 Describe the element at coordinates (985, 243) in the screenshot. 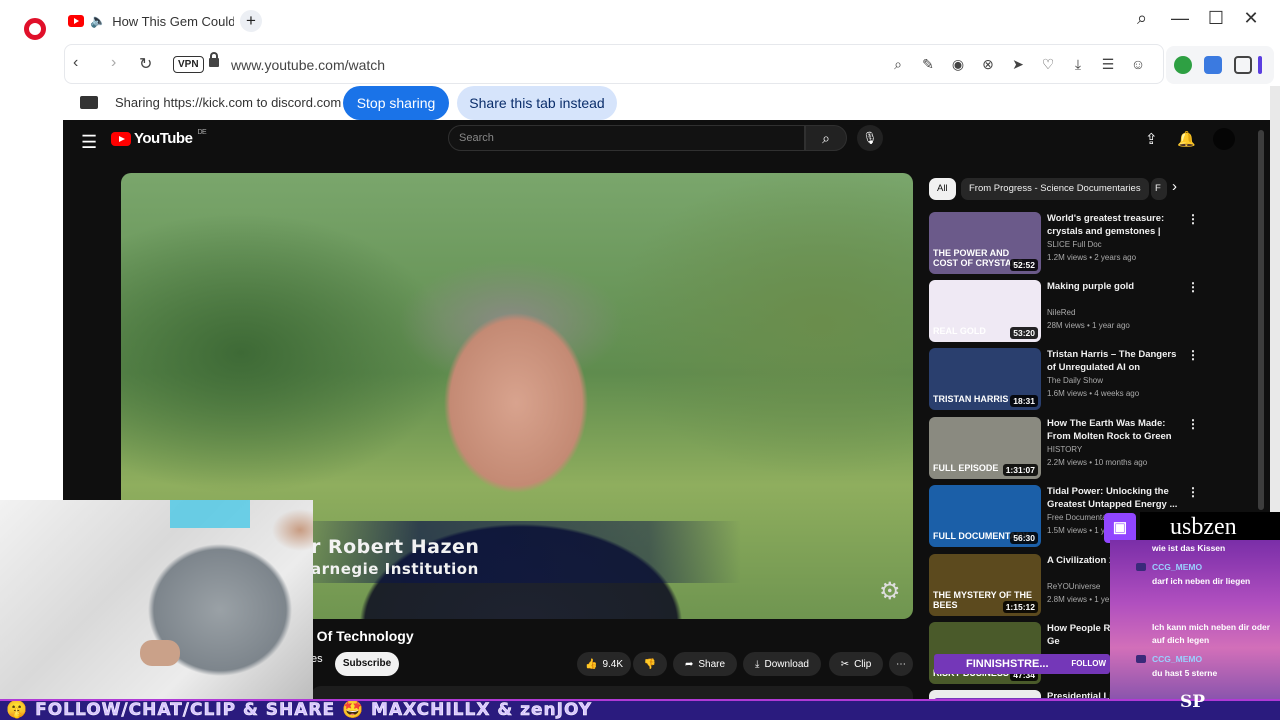

I see `video-thumbnail: THE POWER AND COST OF CRYSTALS 52:52` at that location.